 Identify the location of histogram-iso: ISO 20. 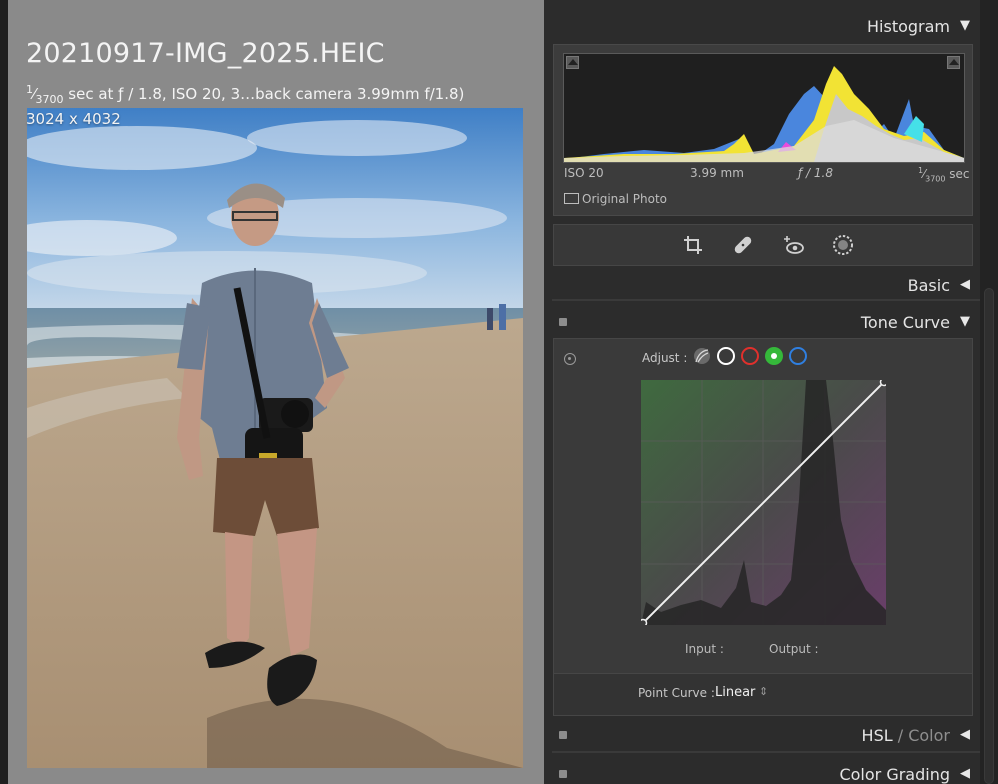
(584, 173).